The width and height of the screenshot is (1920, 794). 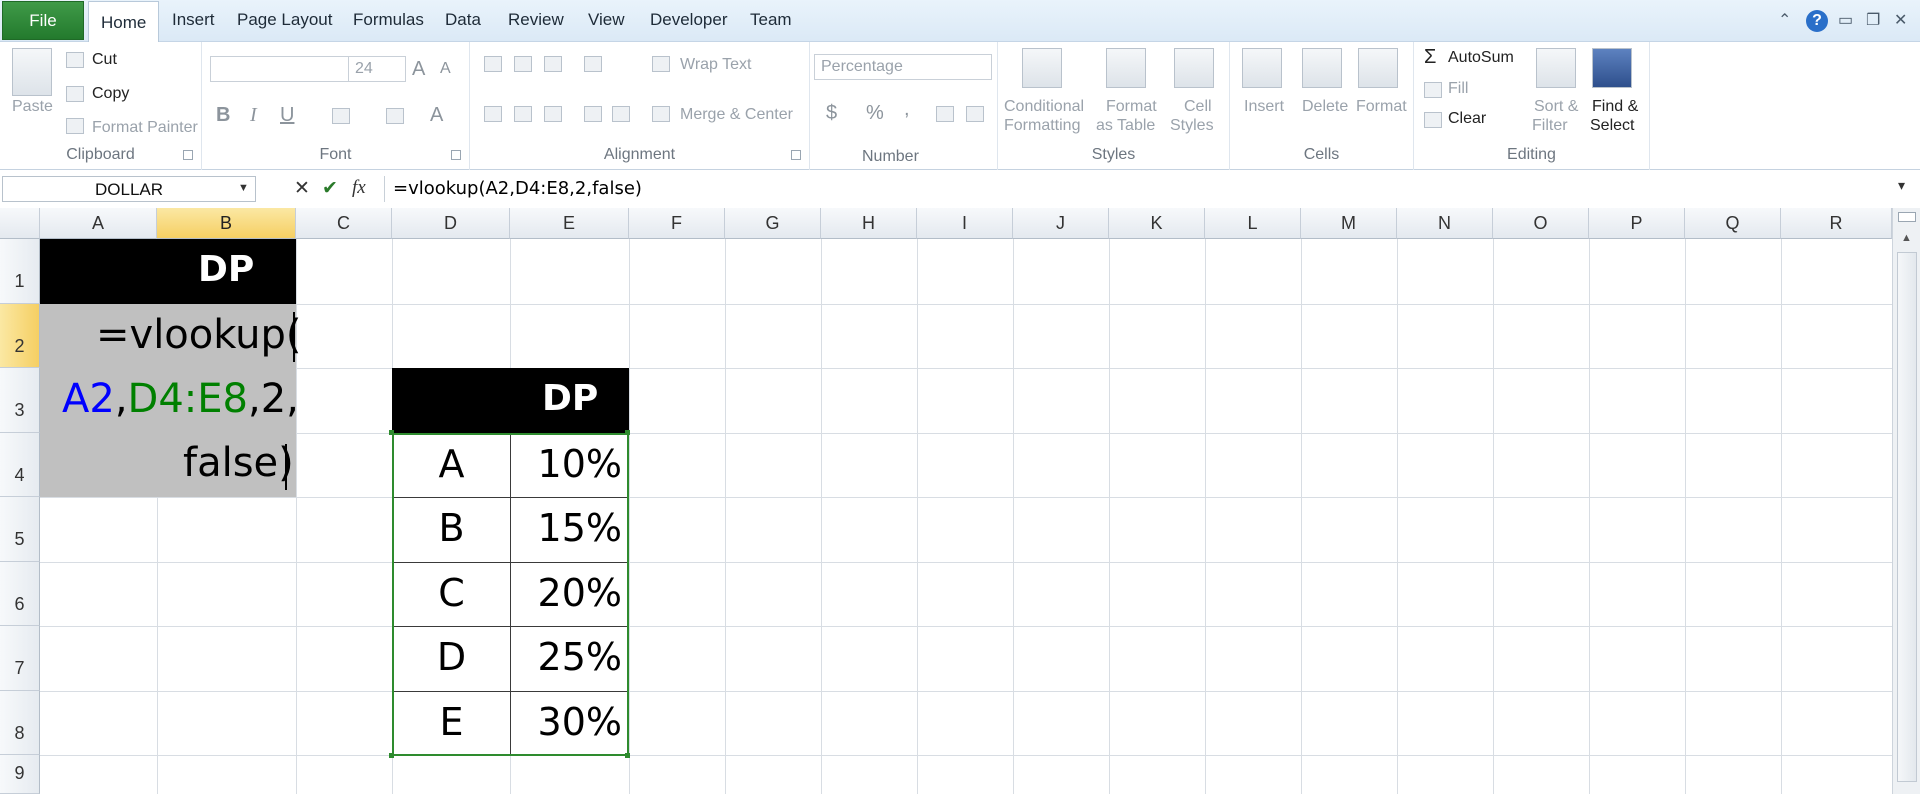 What do you see at coordinates (1381, 107) in the screenshot?
I see `format-cells-button: Format` at bounding box center [1381, 107].